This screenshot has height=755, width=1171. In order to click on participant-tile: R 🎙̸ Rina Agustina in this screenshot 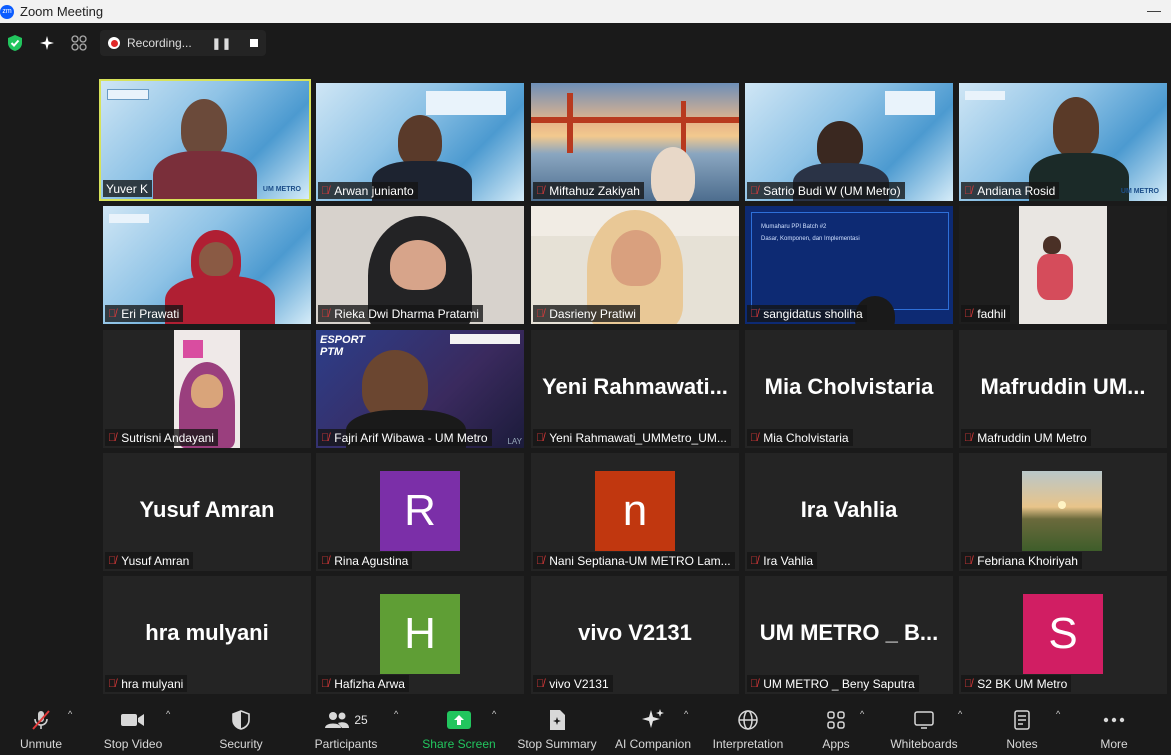, I will do `click(420, 512)`.